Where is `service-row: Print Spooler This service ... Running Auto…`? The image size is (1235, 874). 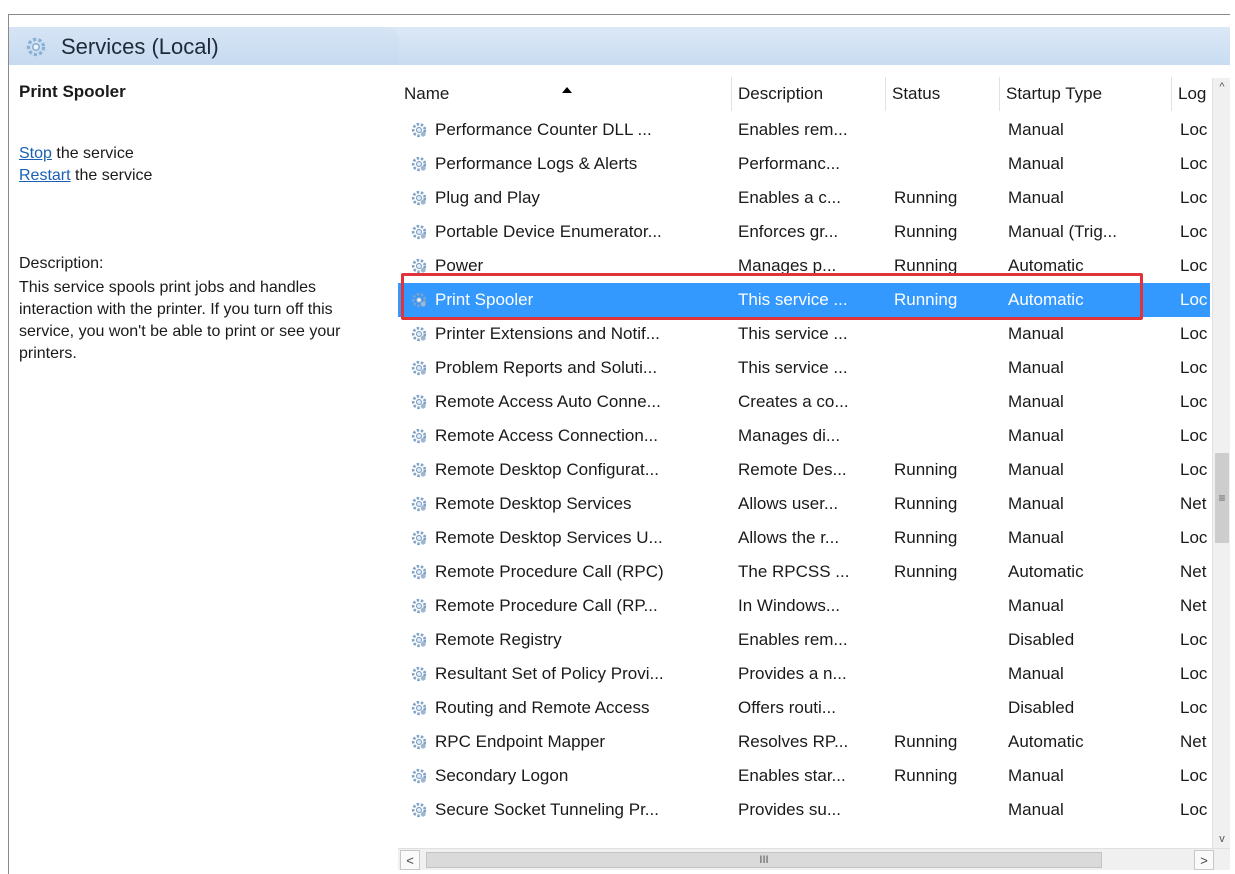
service-row: Print Spooler This service ... Running Auto… is located at coordinates (804, 300).